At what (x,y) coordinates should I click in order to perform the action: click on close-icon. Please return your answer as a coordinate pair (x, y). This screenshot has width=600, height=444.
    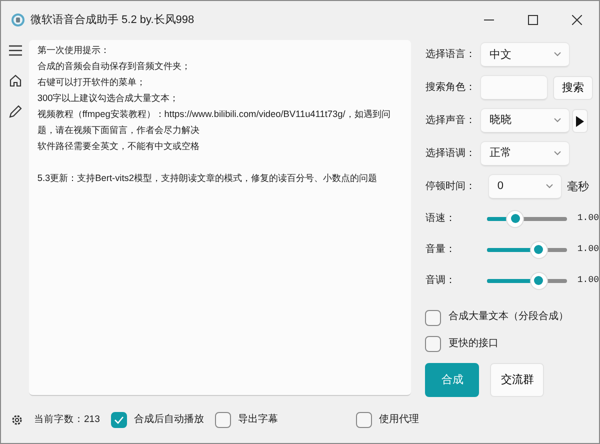
    Looking at the image, I should click on (577, 20).